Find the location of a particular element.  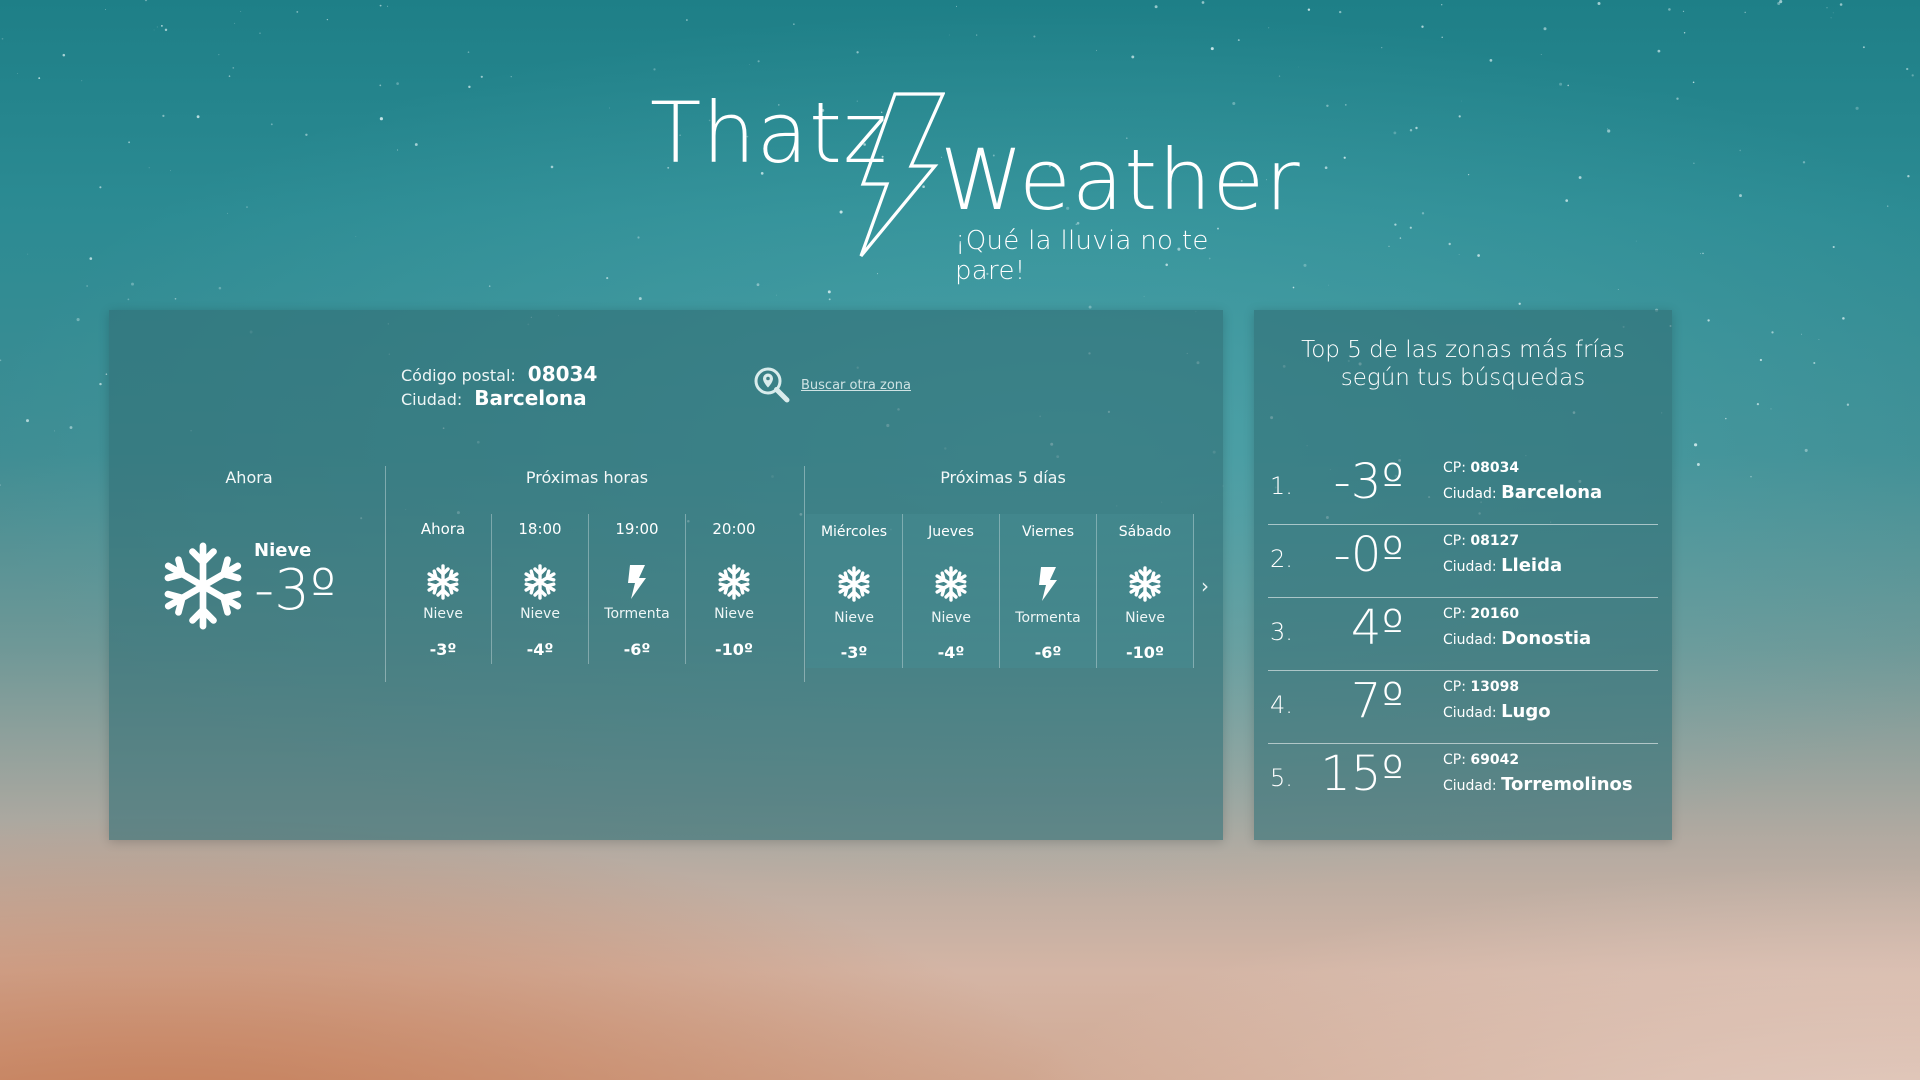

now-temperature: -3º is located at coordinates (295, 590).